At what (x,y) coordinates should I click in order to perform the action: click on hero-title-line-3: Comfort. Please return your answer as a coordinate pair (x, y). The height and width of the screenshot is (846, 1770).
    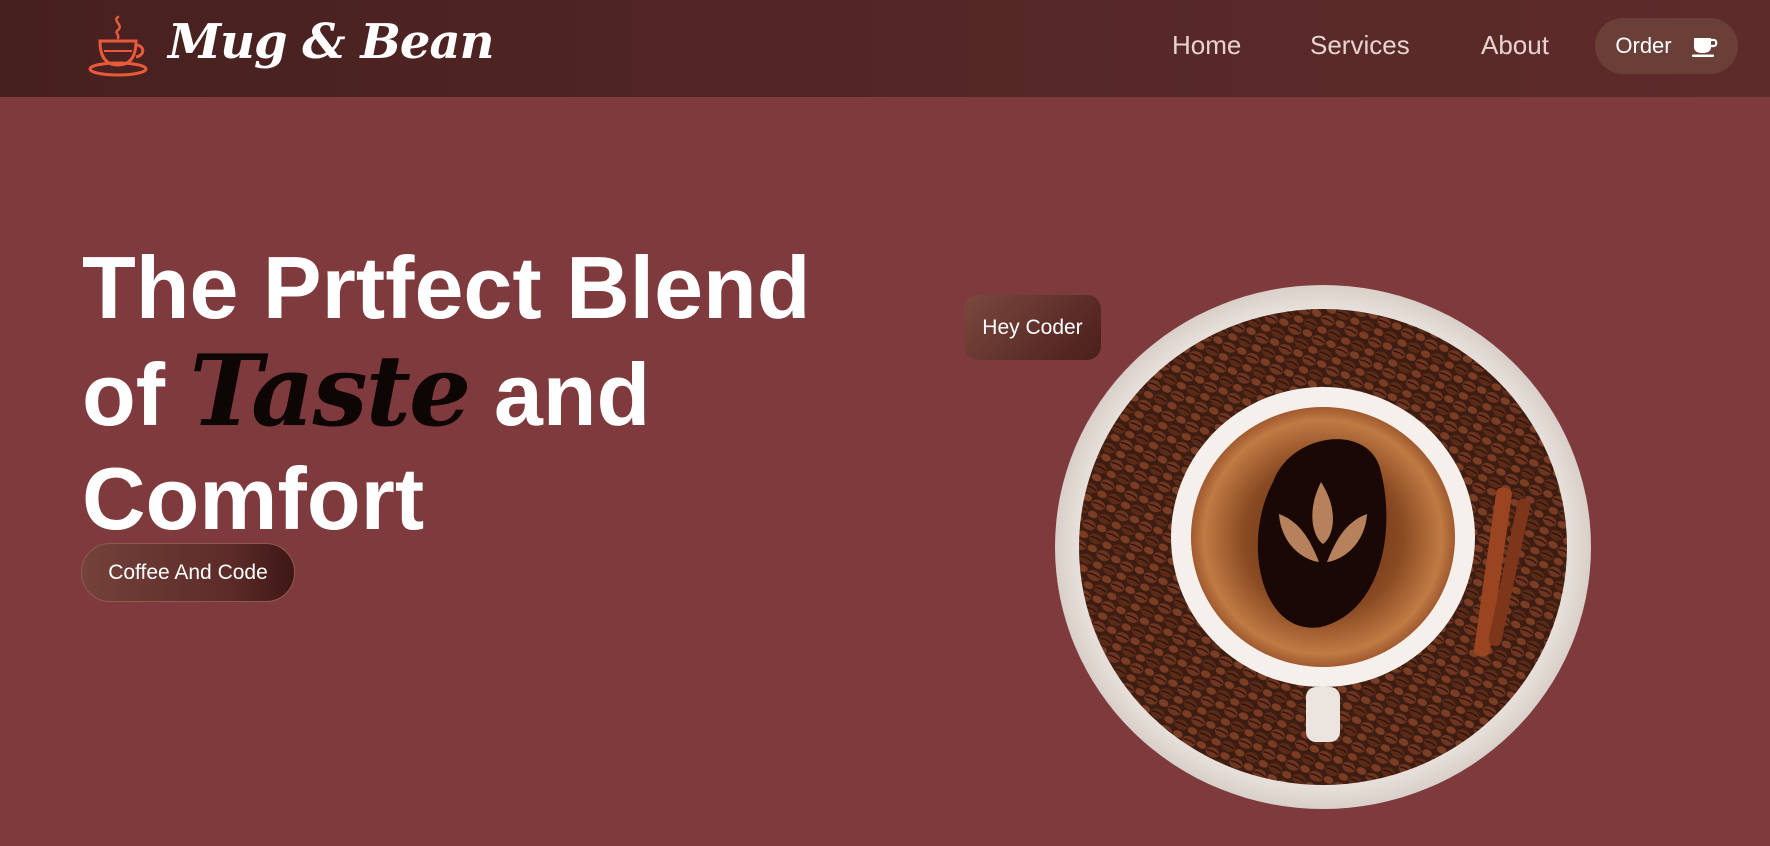
    Looking at the image, I should click on (253, 498).